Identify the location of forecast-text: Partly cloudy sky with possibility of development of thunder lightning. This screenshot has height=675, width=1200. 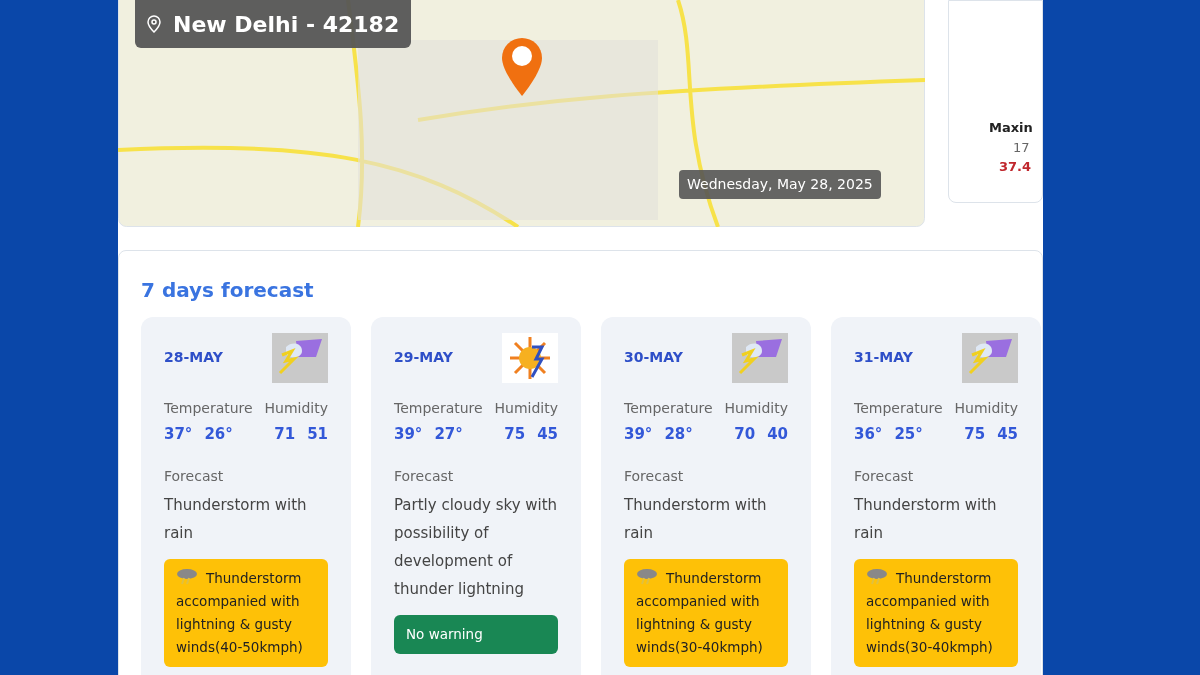
(476, 547).